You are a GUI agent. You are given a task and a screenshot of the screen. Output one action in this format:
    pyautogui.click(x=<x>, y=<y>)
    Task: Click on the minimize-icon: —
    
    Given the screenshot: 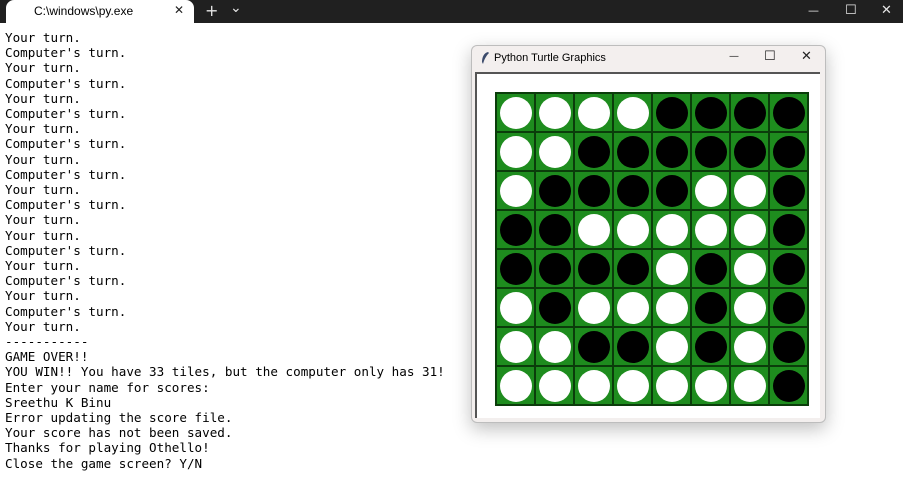 What is the action you would take?
    pyautogui.click(x=813, y=11)
    